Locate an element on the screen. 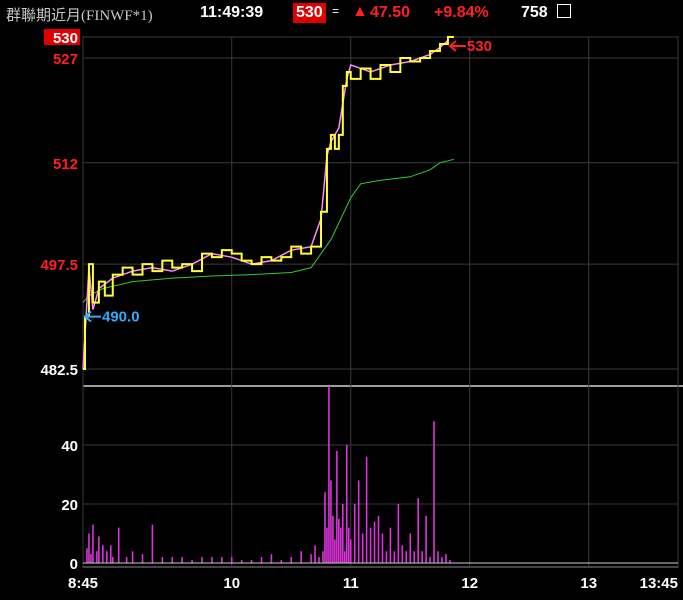  y-tick-label: 497.5 is located at coordinates (59, 265).